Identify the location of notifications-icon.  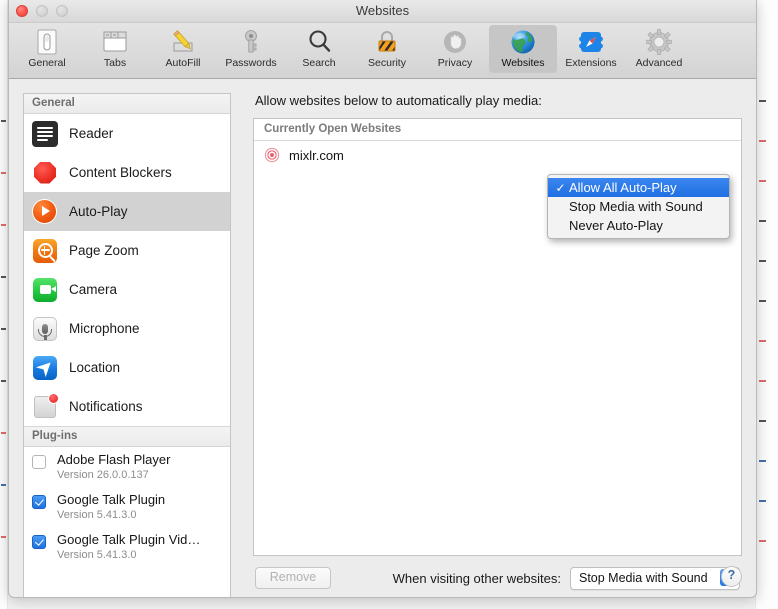
(45, 406).